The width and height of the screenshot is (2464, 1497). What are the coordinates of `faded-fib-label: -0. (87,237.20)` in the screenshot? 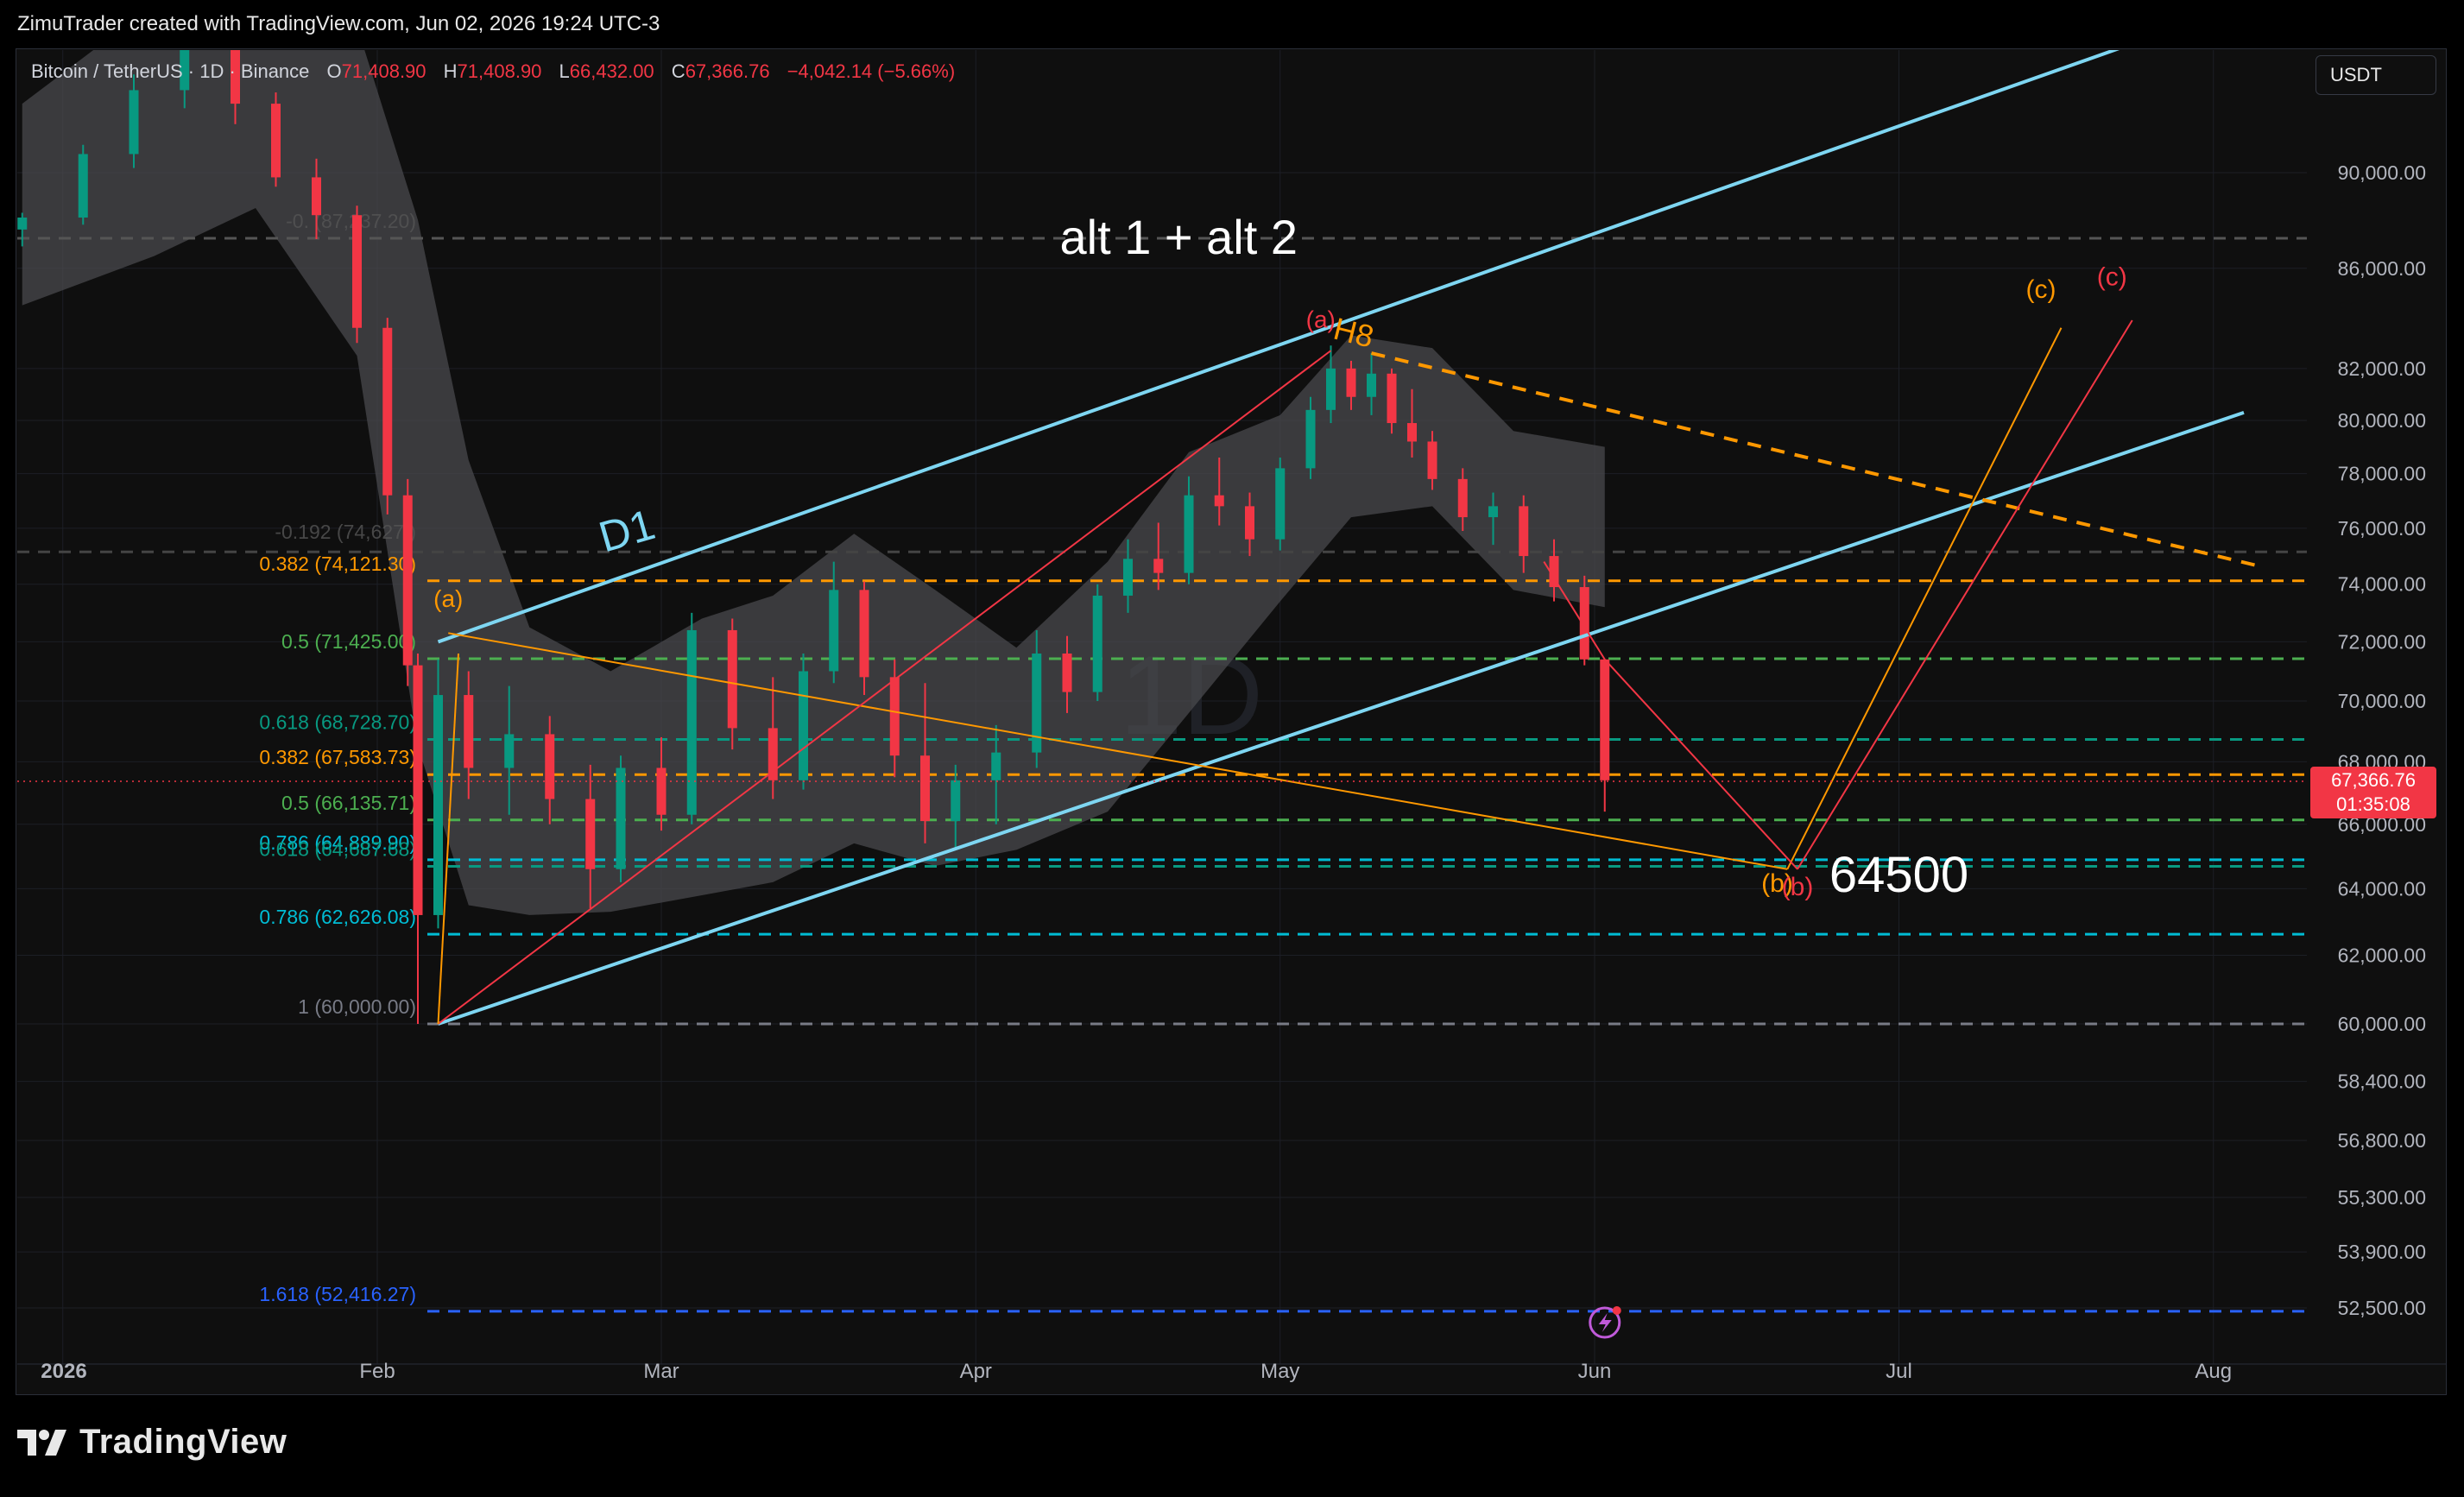 It's located at (351, 221).